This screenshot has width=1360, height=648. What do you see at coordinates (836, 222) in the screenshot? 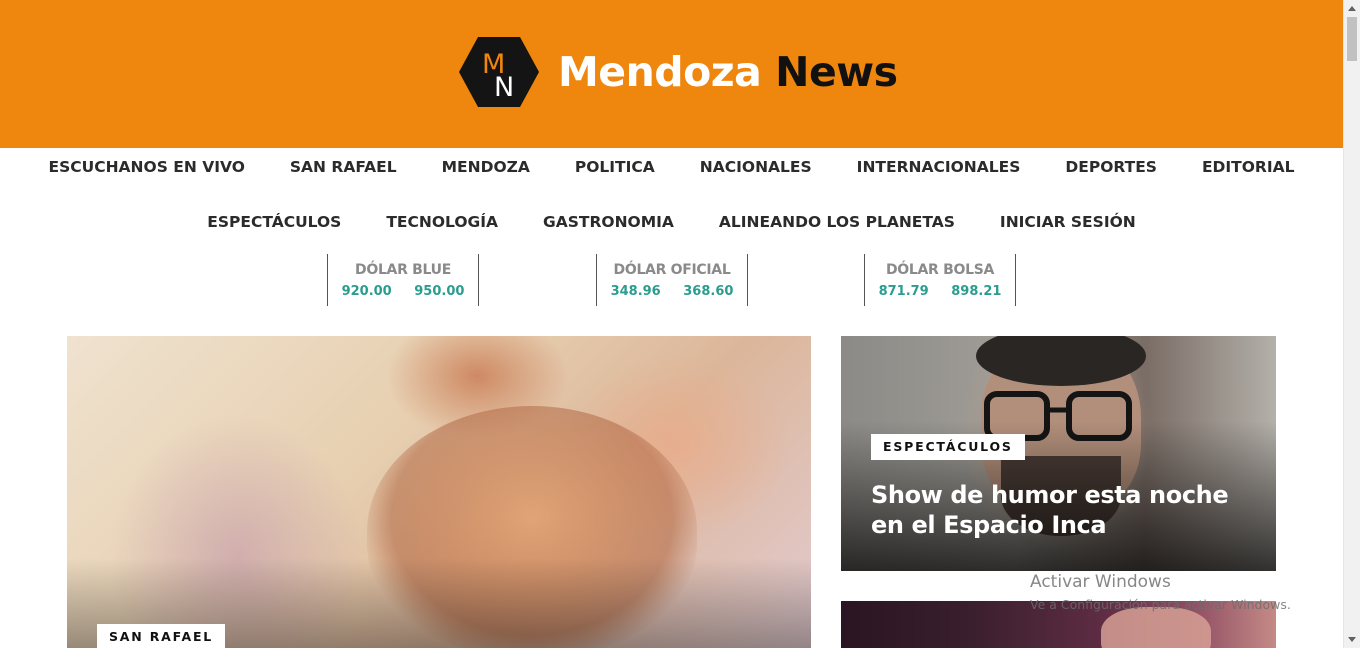
I see `nav-item-alineando-los-planetas: ALINEANDO LOS PLANETAS` at bounding box center [836, 222].